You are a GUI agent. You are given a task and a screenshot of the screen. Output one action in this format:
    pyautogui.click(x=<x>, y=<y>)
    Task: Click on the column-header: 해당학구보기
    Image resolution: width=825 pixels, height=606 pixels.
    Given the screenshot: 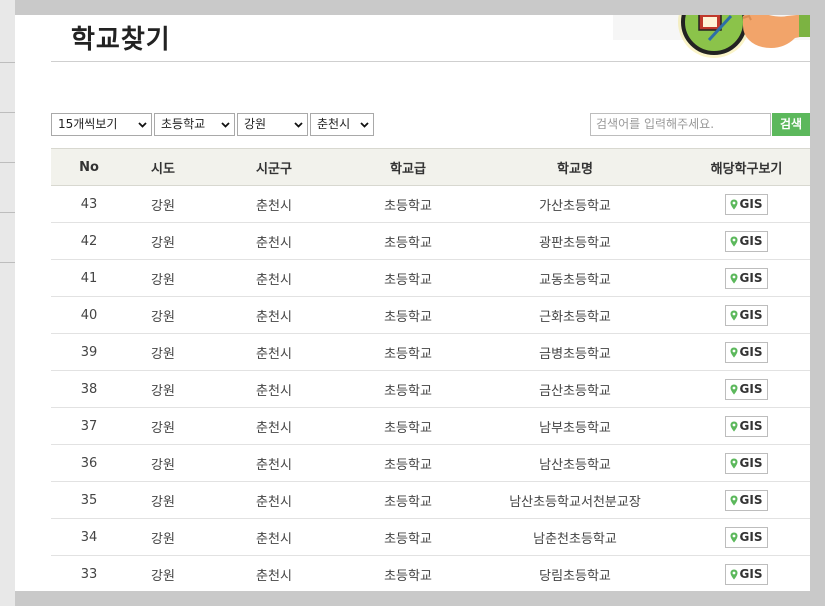 What is the action you would take?
    pyautogui.click(x=746, y=167)
    